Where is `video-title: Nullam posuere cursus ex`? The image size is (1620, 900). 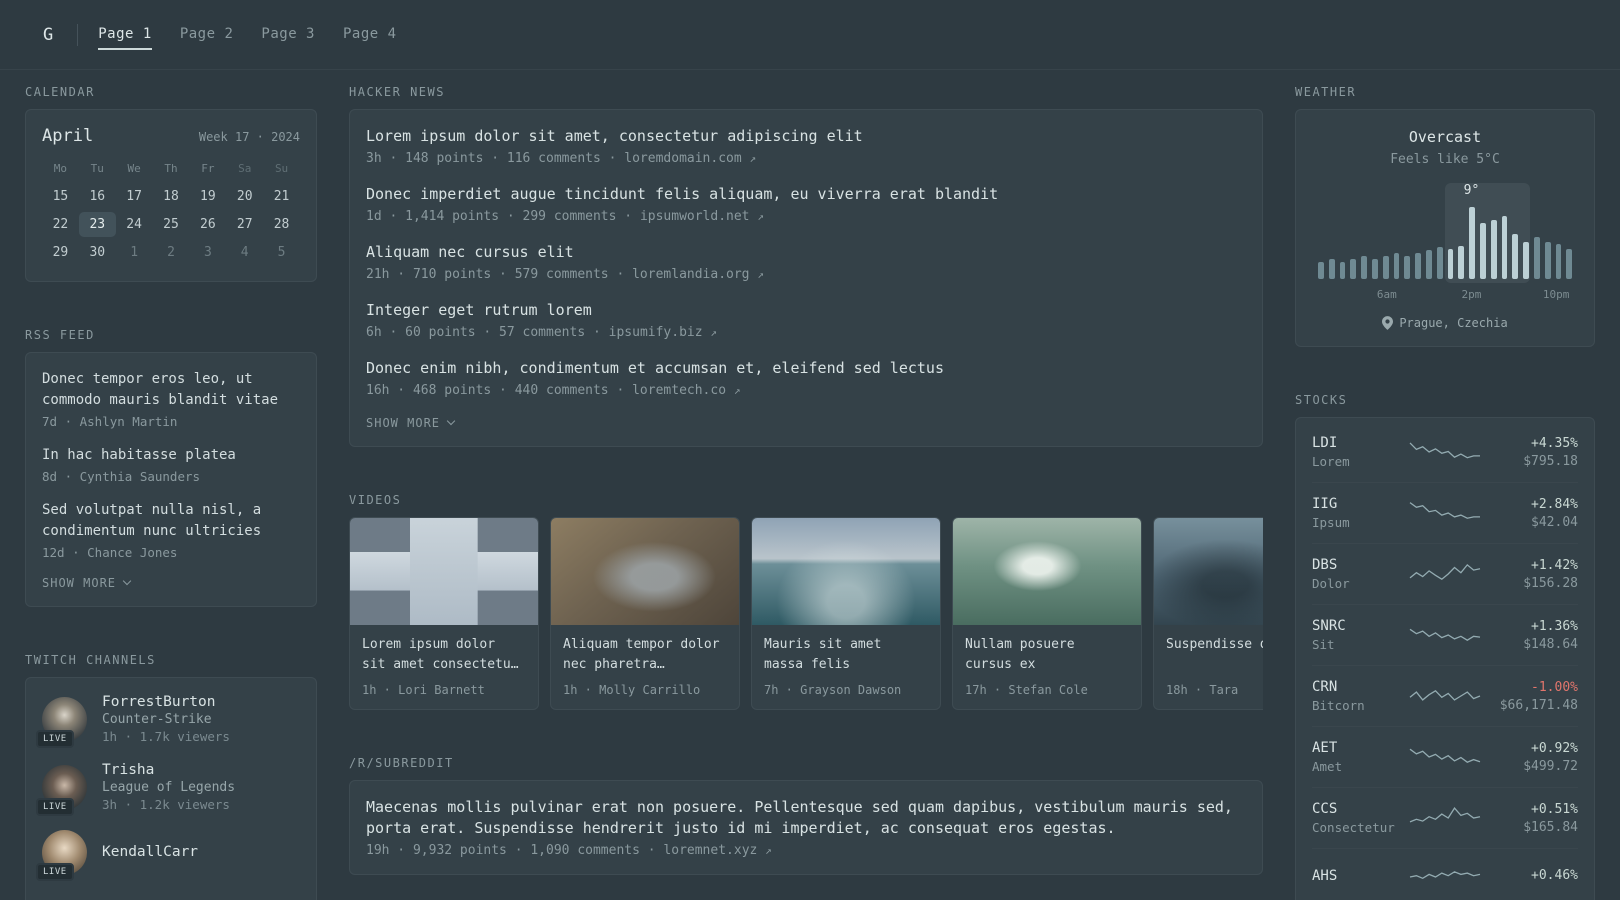
video-title: Nullam posuere cursus ex is located at coordinates (1047, 655).